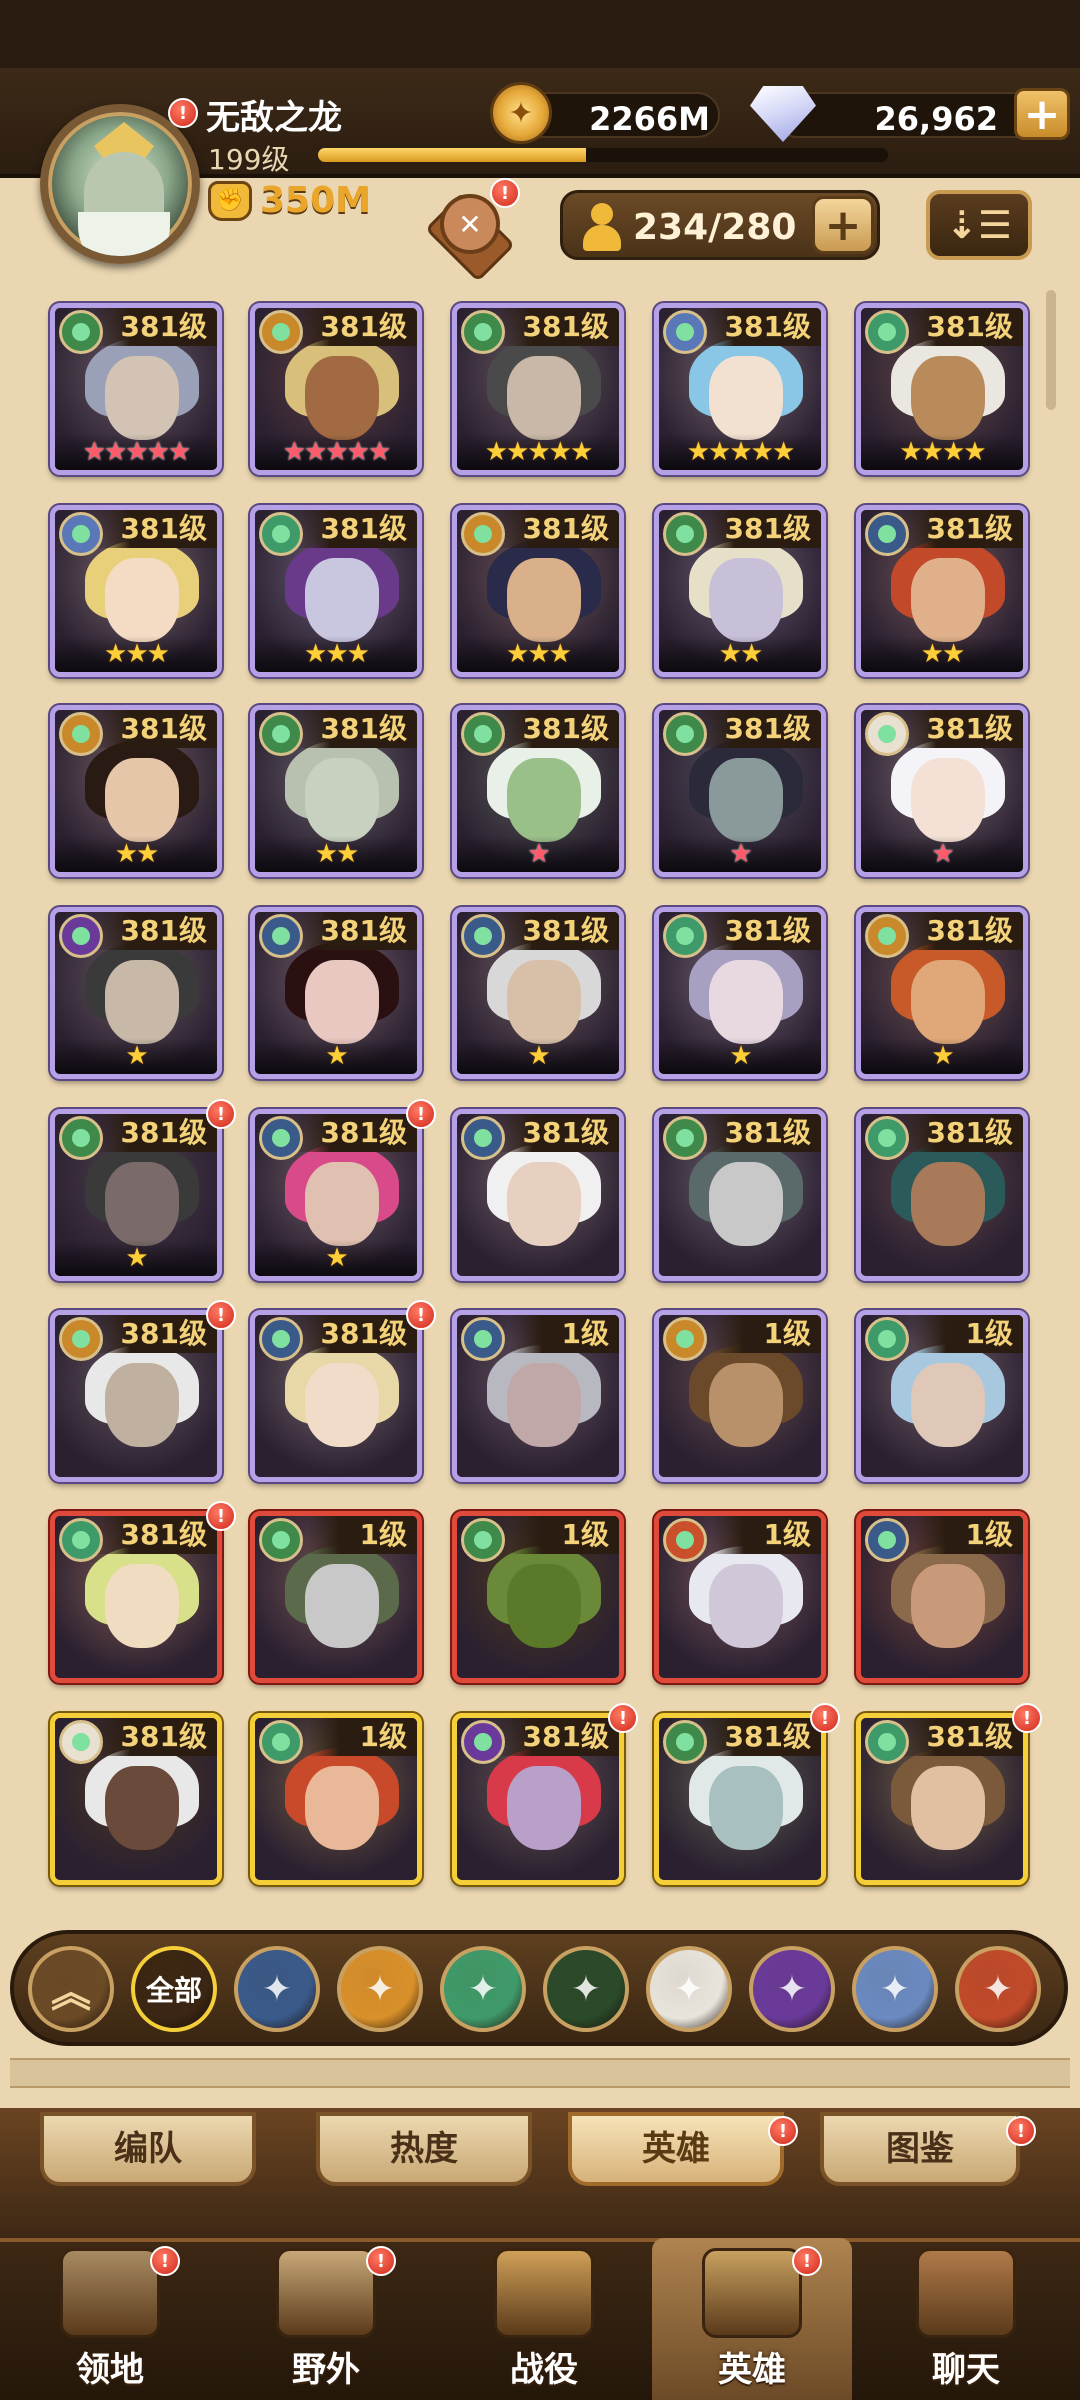  What do you see at coordinates (601, 227) in the screenshot?
I see `person-icon` at bounding box center [601, 227].